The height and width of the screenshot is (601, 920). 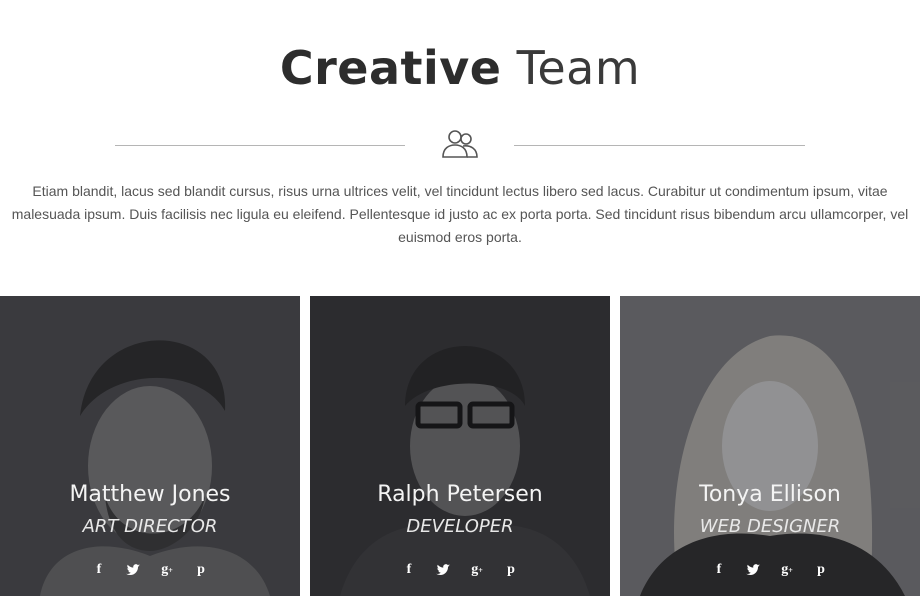 What do you see at coordinates (390, 68) in the screenshot?
I see `section-title-bold: Creative` at bounding box center [390, 68].